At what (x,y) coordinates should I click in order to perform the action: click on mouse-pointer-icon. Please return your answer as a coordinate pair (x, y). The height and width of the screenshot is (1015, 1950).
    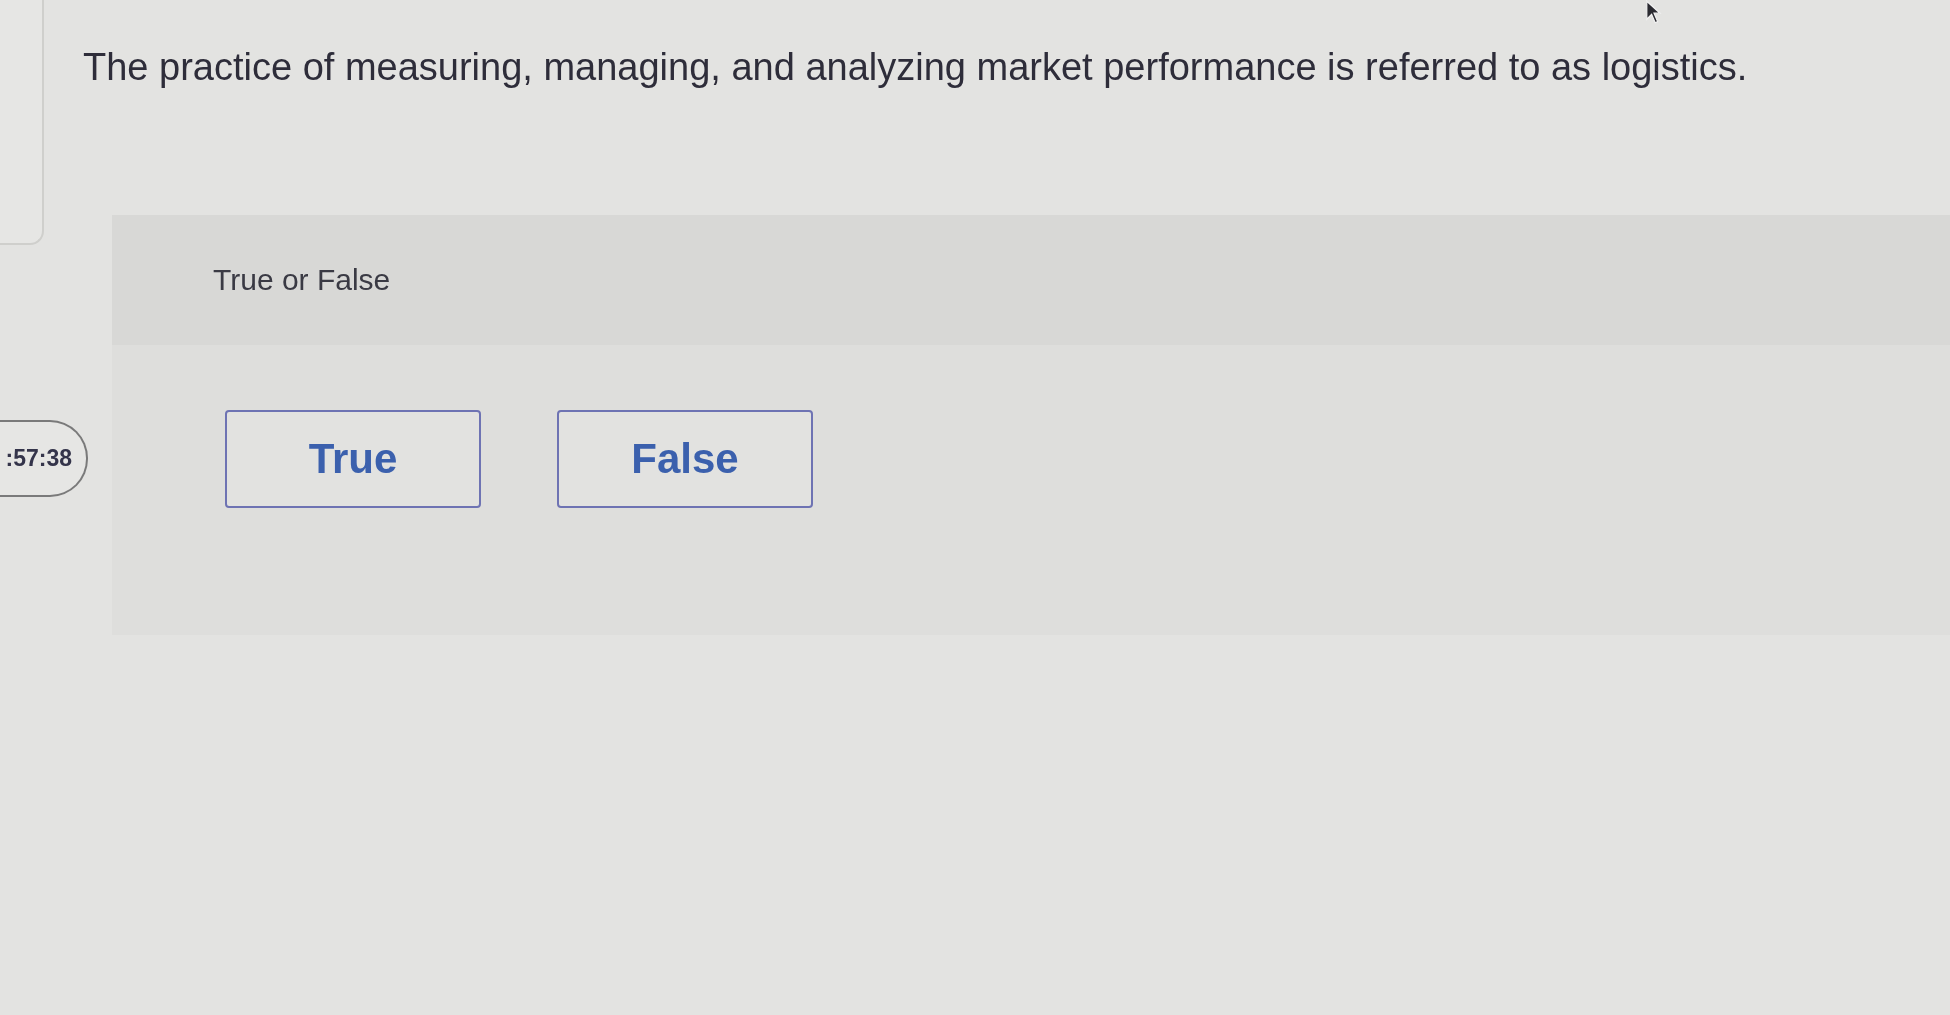
    Looking at the image, I should click on (1654, 12).